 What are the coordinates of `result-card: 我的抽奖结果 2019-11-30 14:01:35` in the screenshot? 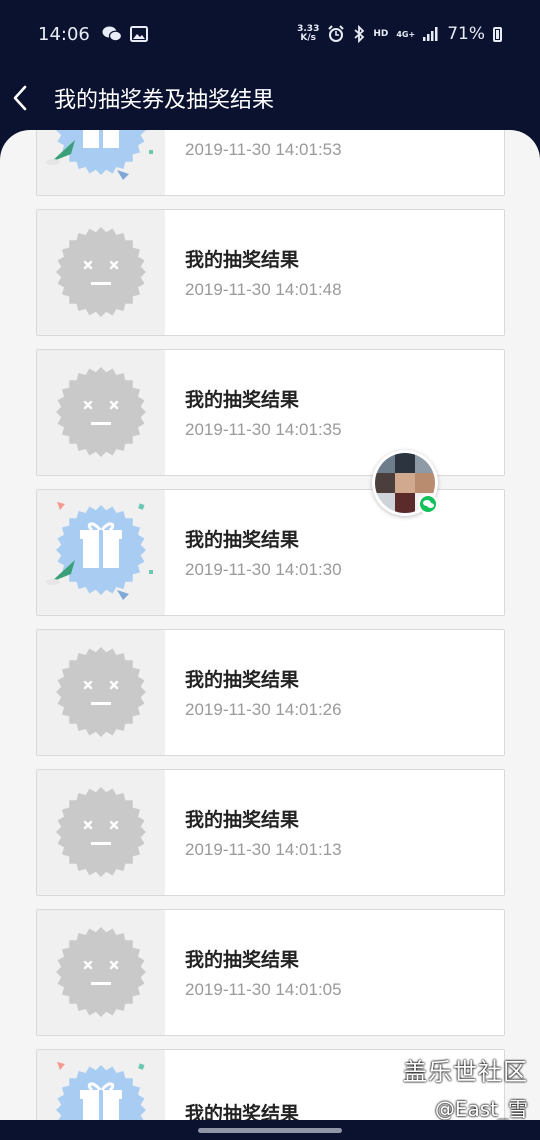 It's located at (270, 412).